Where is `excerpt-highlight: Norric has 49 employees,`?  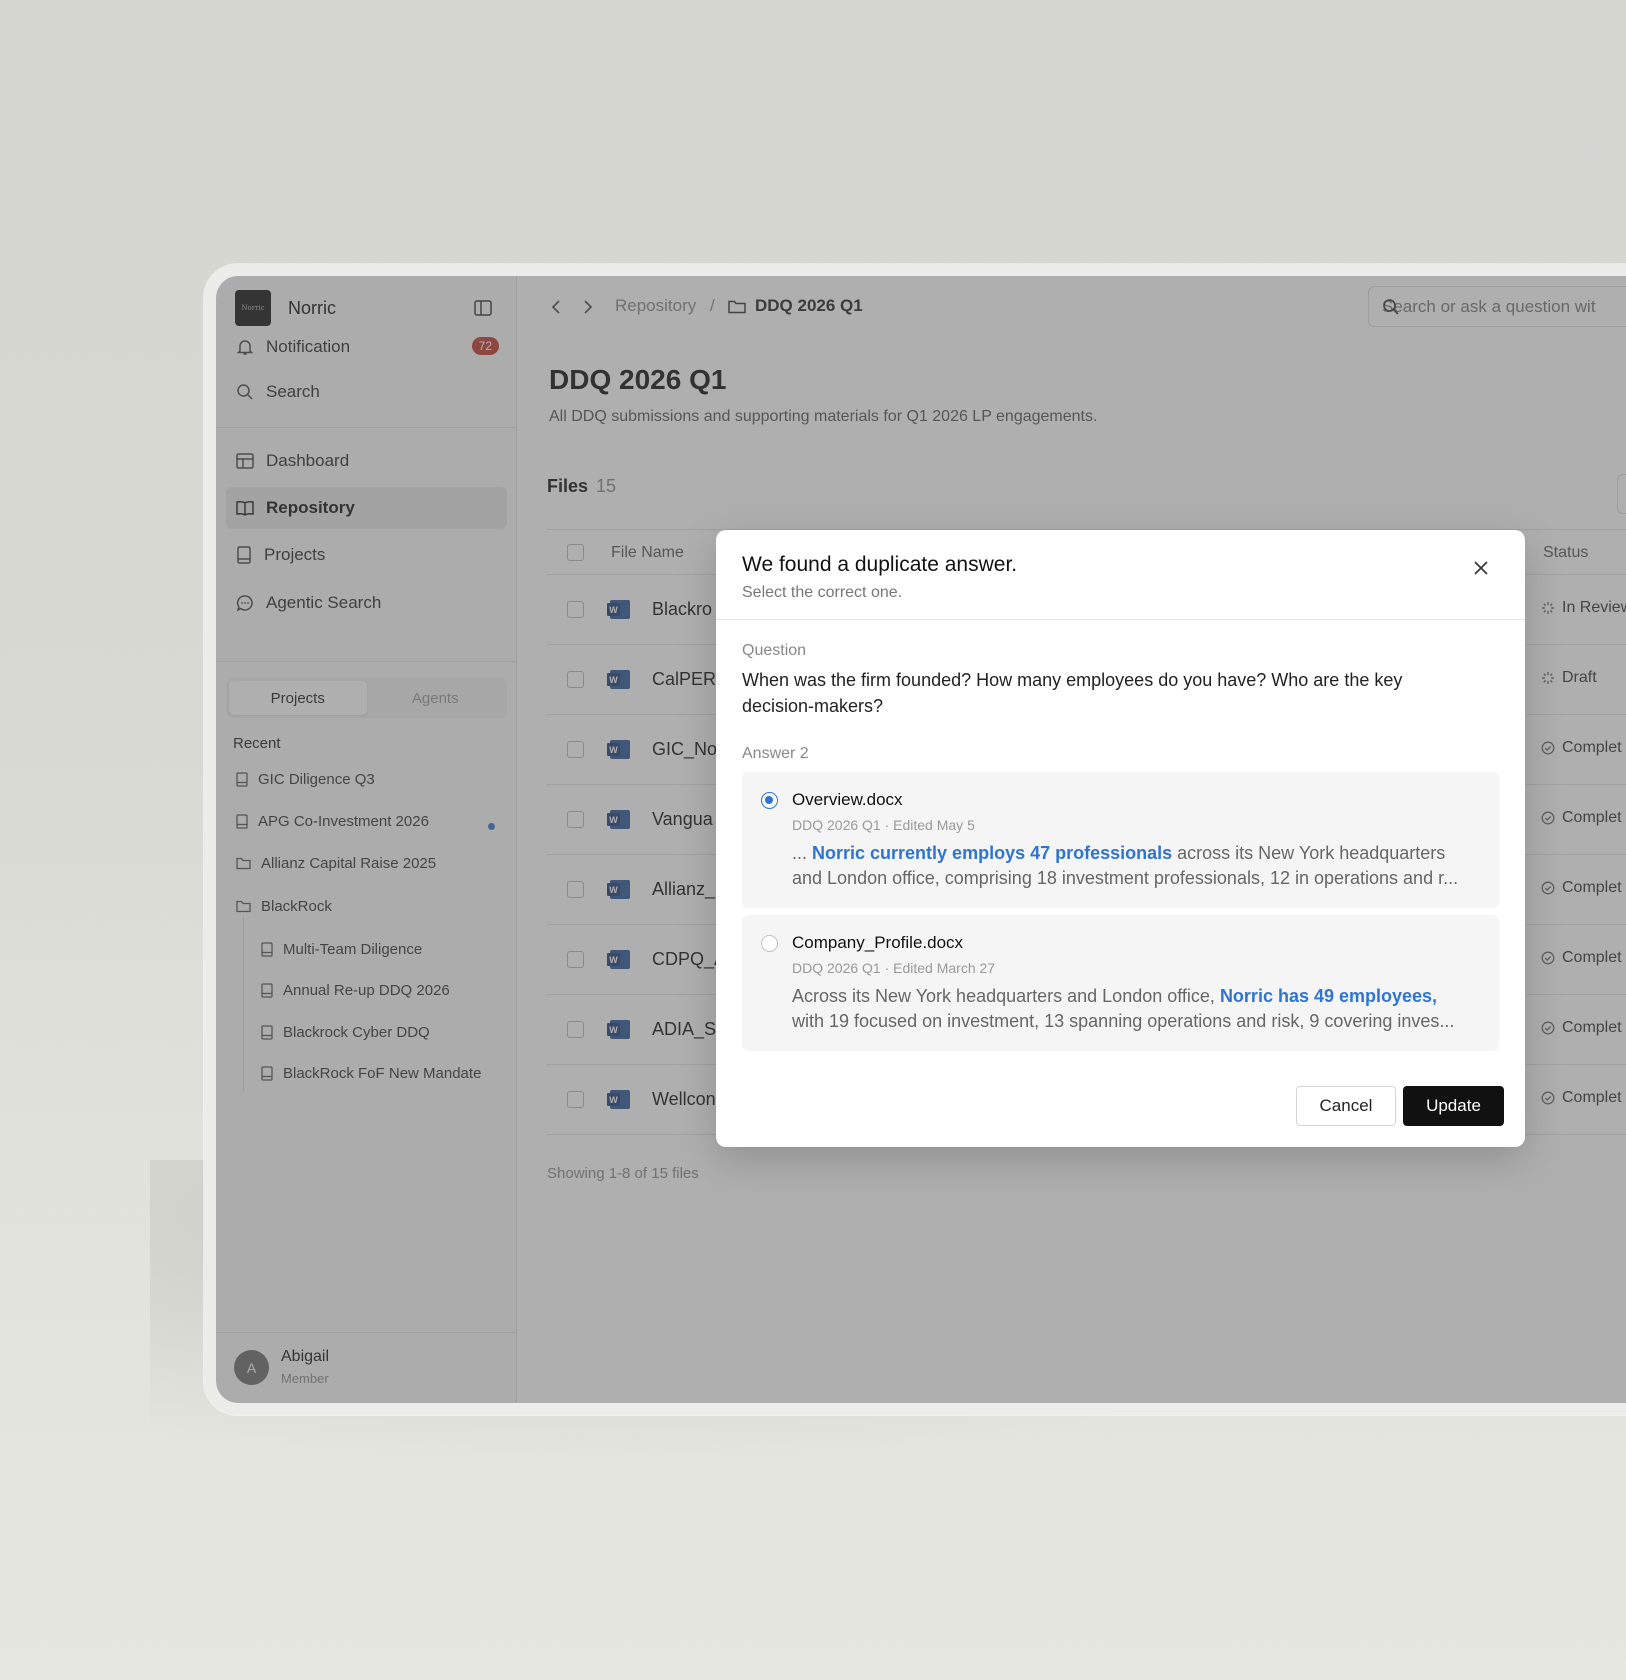 excerpt-highlight: Norric has 49 employees, is located at coordinates (1328, 996).